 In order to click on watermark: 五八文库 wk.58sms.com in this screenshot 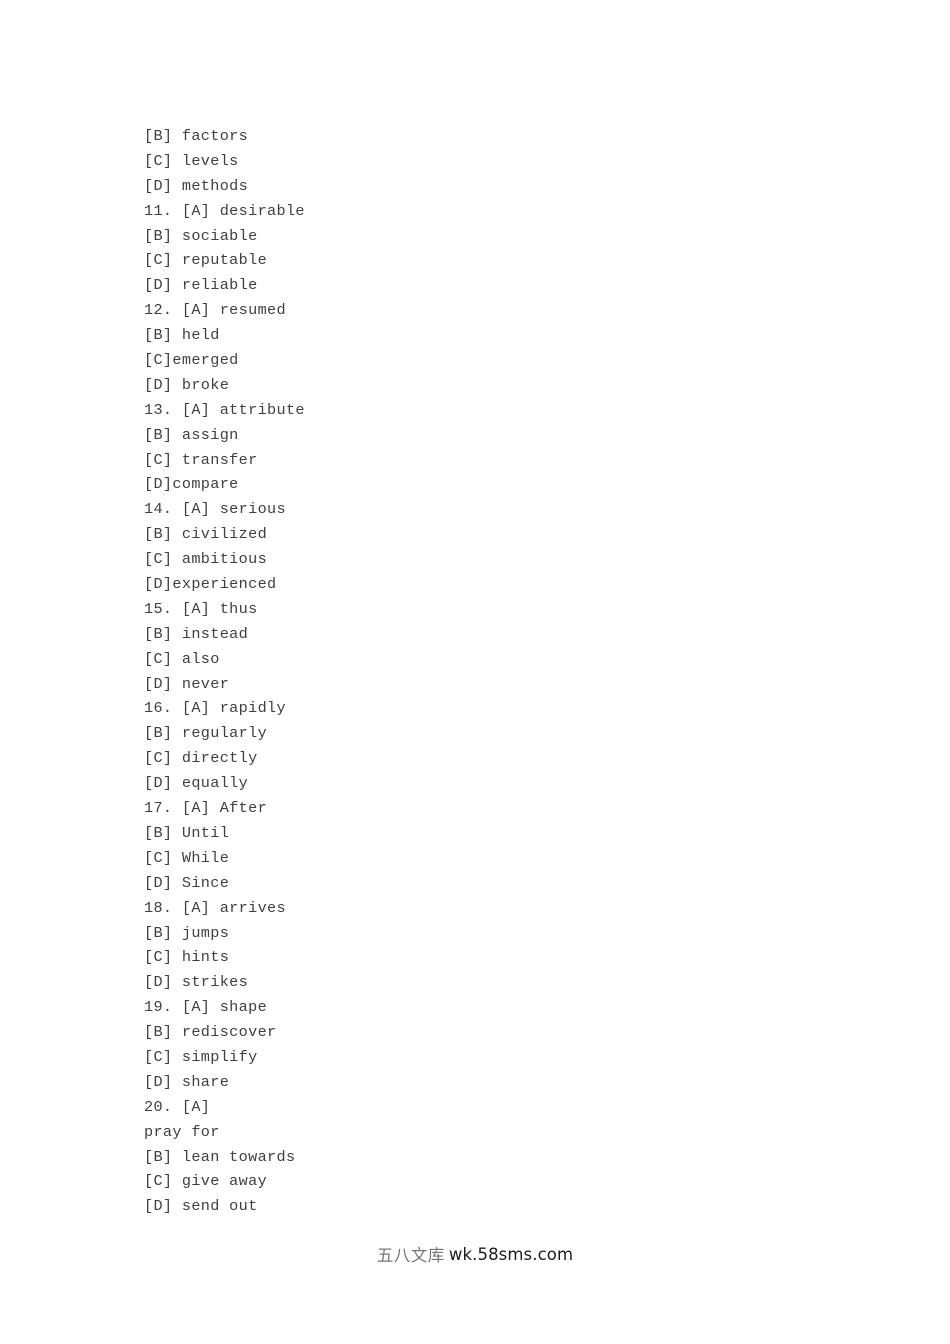, I will do `click(475, 1254)`.